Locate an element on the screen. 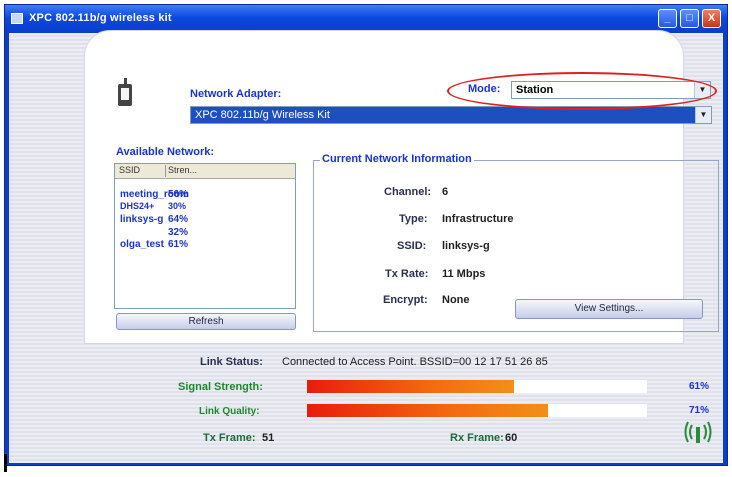 The height and width of the screenshot is (477, 732). app-icon is located at coordinates (17, 18).